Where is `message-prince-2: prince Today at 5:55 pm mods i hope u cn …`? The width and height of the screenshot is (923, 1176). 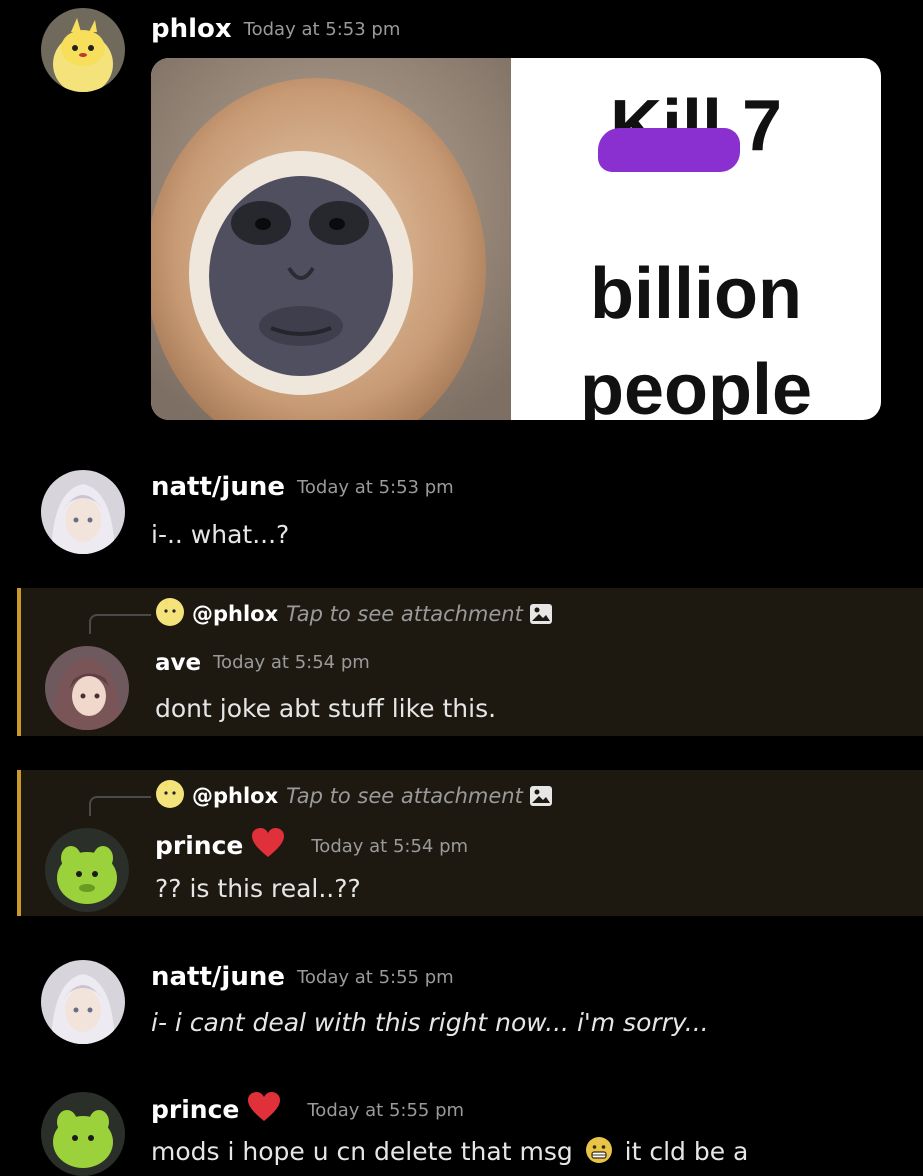
message-prince-2: prince Today at 5:55 pm mods i hope u cn … is located at coordinates (461, 1131).